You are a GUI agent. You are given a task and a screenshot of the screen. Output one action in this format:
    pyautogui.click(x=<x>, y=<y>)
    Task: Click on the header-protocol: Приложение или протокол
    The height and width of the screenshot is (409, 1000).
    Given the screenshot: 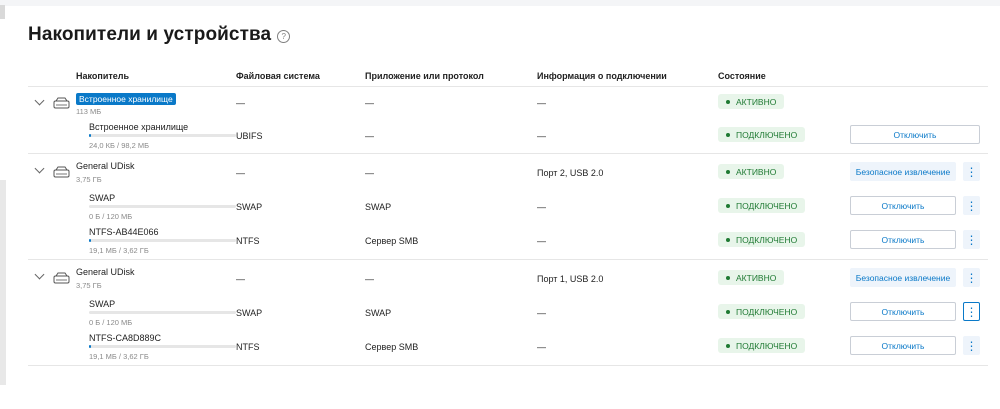 What is the action you would take?
    pyautogui.click(x=424, y=76)
    